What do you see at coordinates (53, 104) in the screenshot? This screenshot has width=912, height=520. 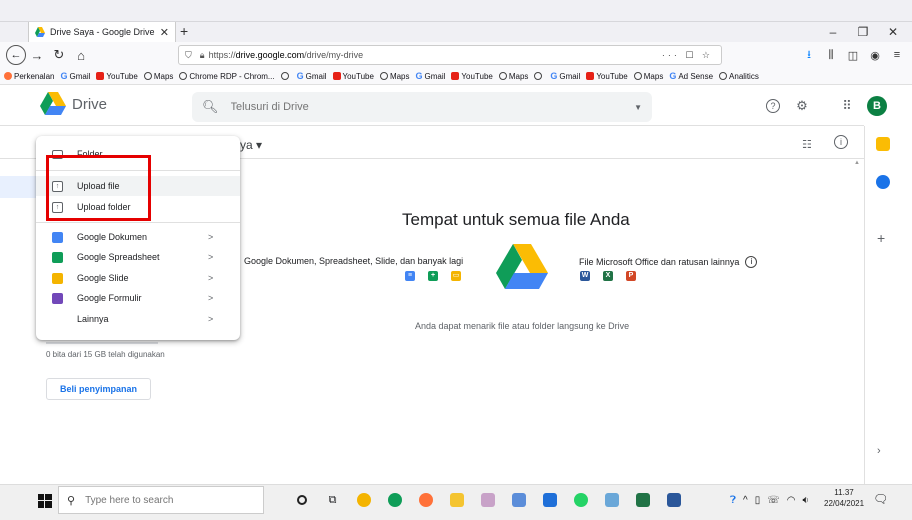 I see `google-drive-logo-icon` at bounding box center [53, 104].